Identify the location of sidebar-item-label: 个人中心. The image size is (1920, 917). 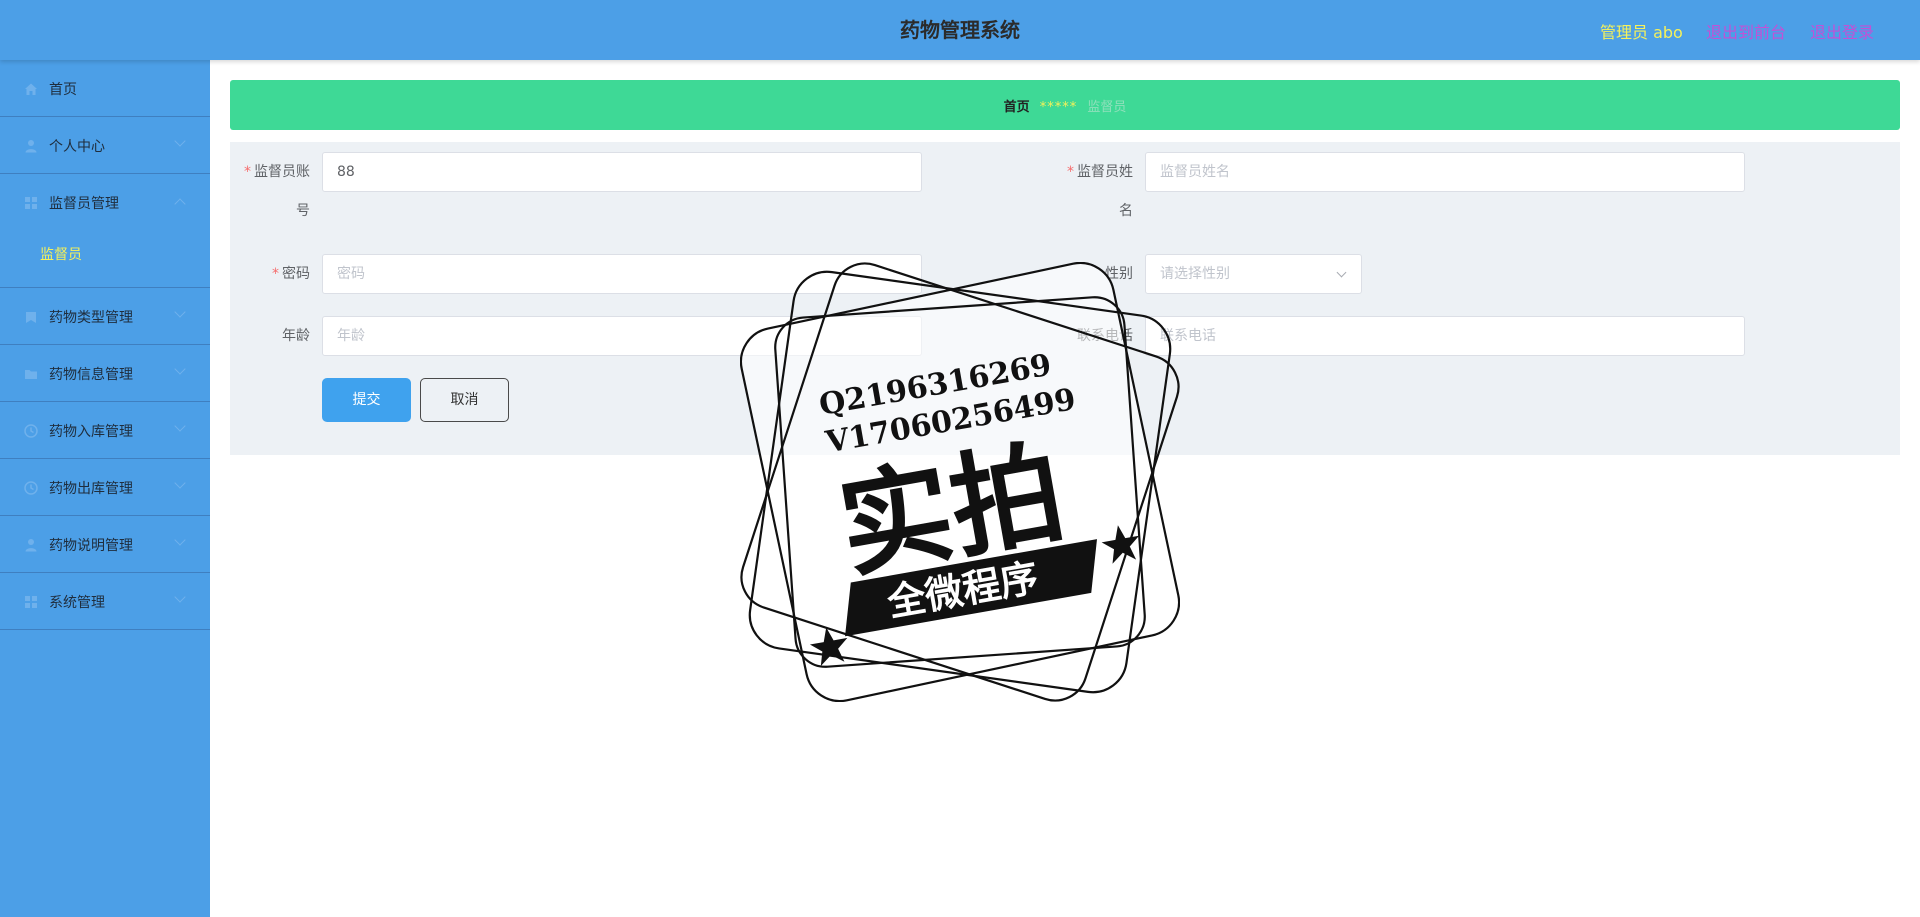
(77, 147).